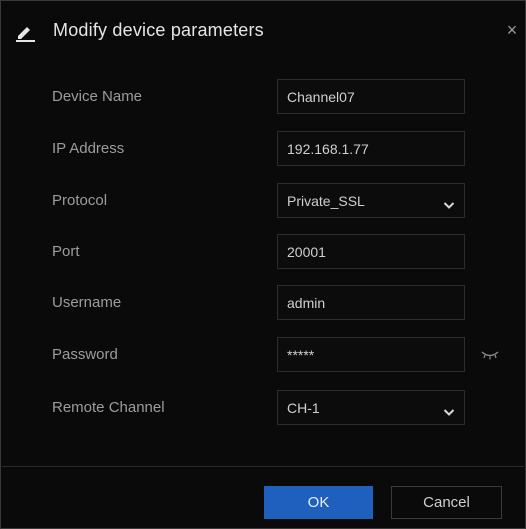 The image size is (526, 529). What do you see at coordinates (306, 252) in the screenshot?
I see `port-value: 20001` at bounding box center [306, 252].